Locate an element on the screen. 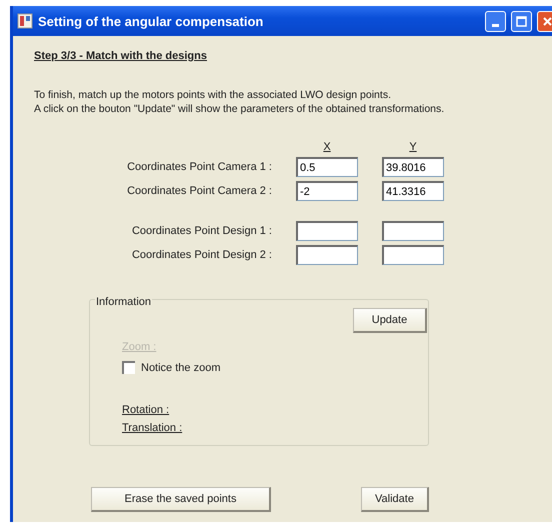  translation-label: Translation : is located at coordinates (152, 428).